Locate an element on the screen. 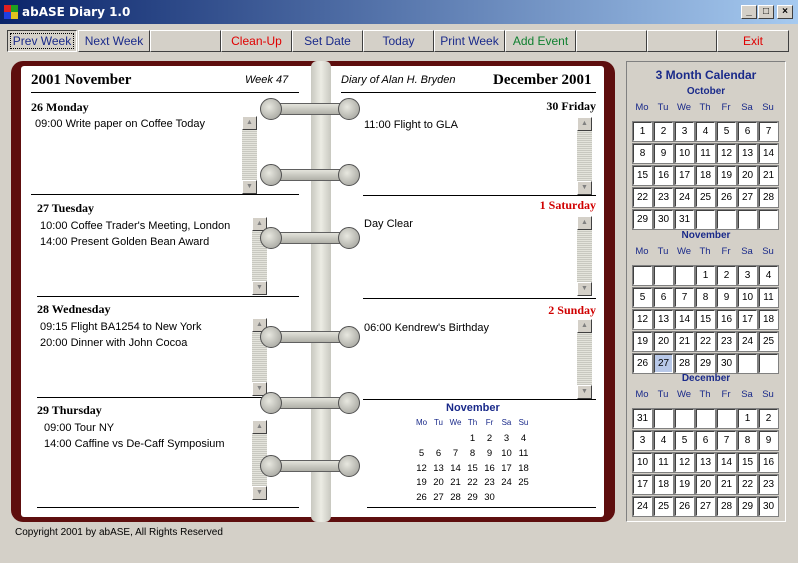 The image size is (798, 563). event-entry: 14:00 Present Golden Bean Award is located at coordinates (124, 242).